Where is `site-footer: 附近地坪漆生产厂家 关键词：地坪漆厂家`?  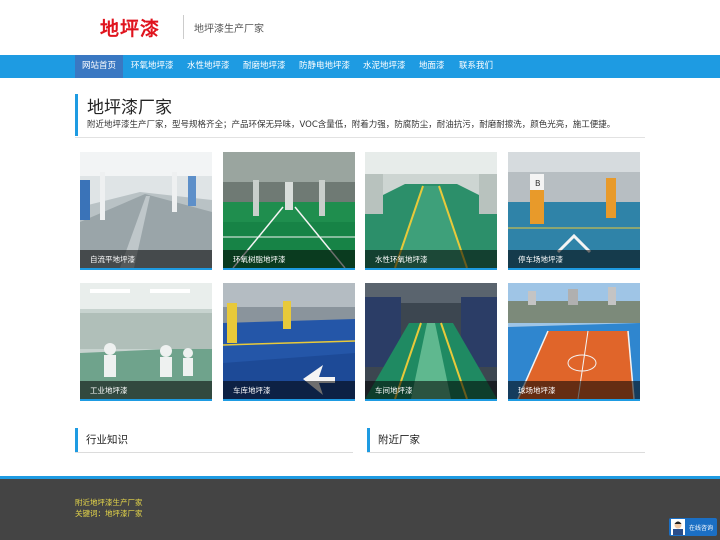
site-footer: 附近地坪漆生产厂家 关键词：地坪漆厂家 is located at coordinates (360, 508).